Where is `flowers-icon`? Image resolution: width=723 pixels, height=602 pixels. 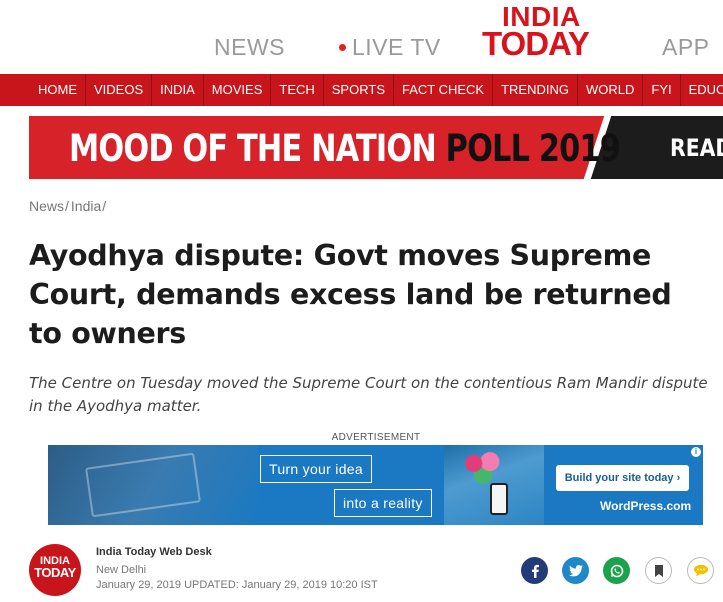 flowers-icon is located at coordinates (483, 467).